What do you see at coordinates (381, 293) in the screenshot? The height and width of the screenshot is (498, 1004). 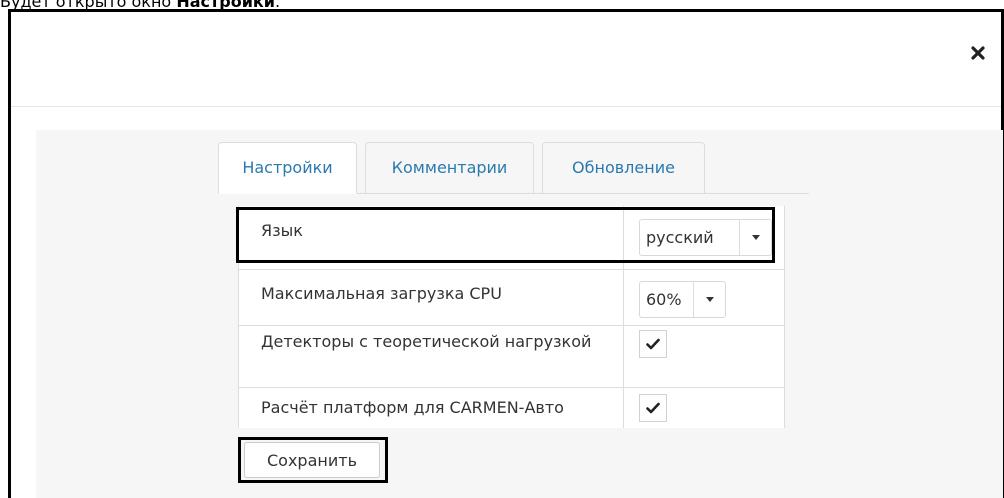 I see `cpu-label: Максимальная загрузка CPU` at bounding box center [381, 293].